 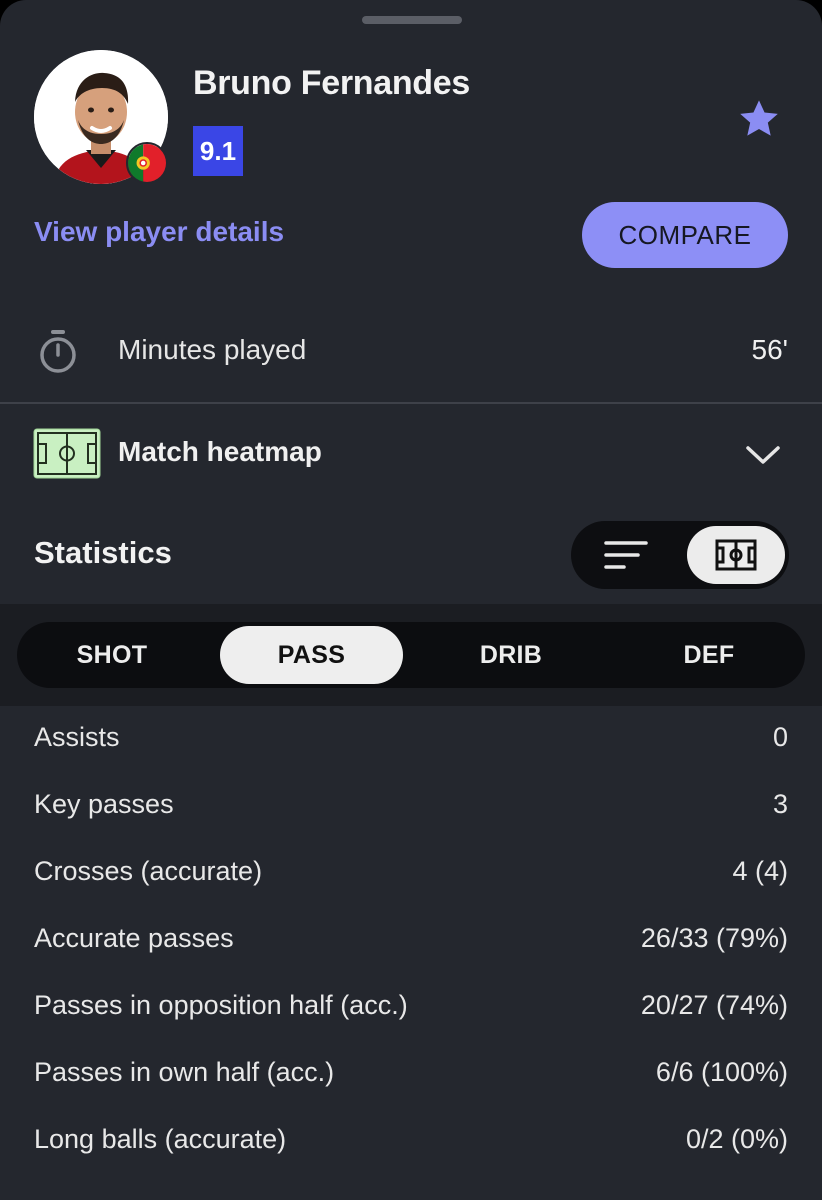 What do you see at coordinates (411, 655) in the screenshot?
I see `statistics-tabs: SHOT PASS DRIB DEF` at bounding box center [411, 655].